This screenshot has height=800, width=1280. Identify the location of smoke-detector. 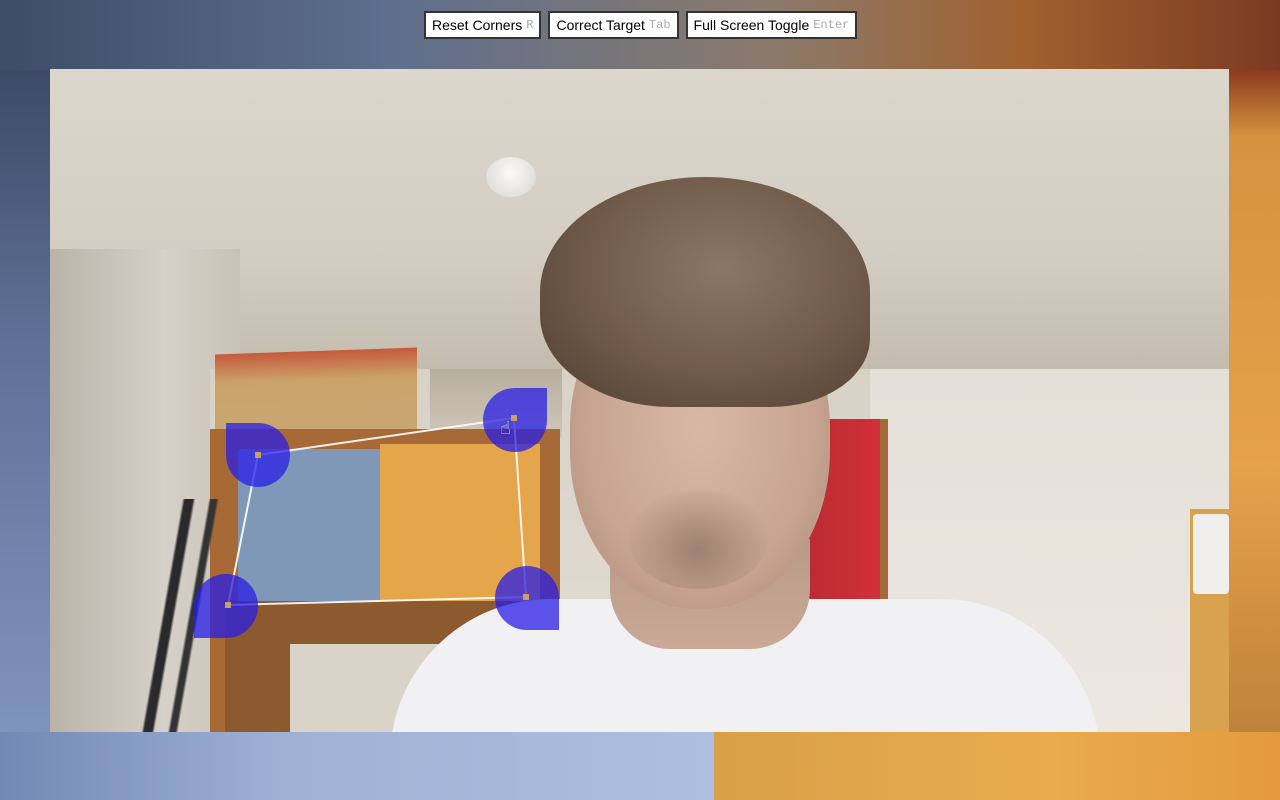
(511, 177).